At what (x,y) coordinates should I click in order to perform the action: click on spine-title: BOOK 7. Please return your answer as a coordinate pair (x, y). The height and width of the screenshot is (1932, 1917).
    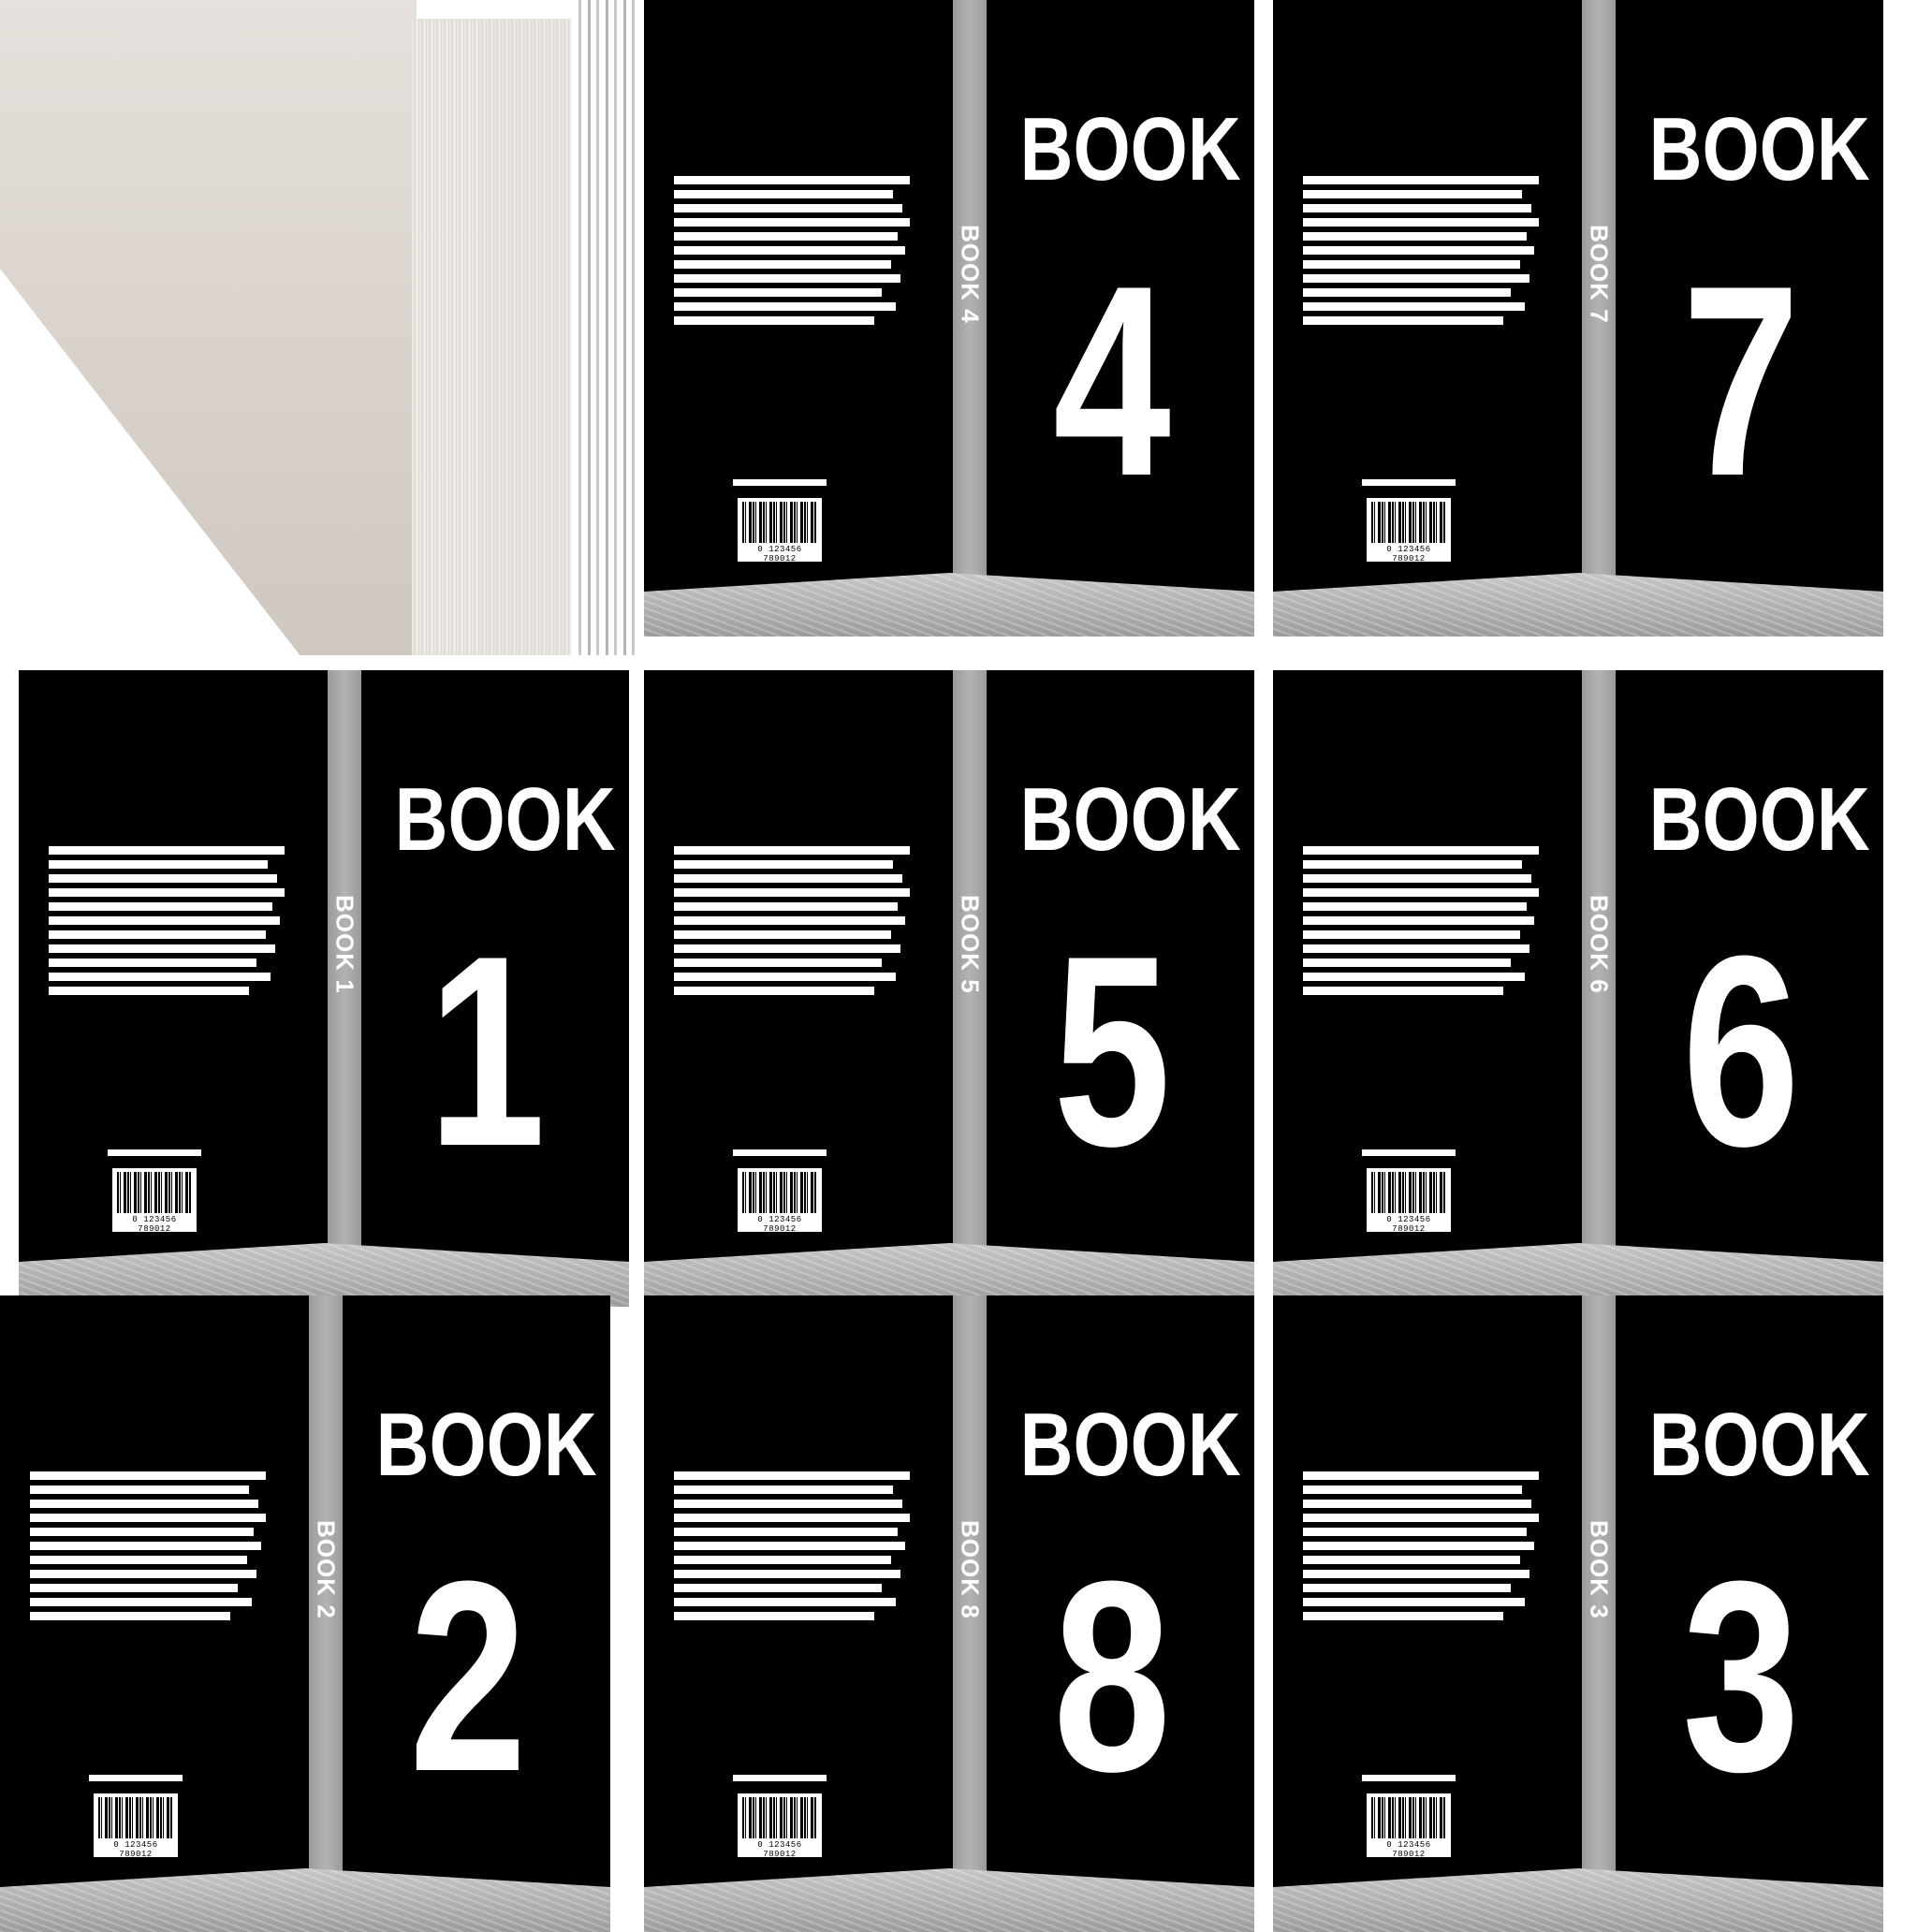
    Looking at the image, I should click on (1599, 274).